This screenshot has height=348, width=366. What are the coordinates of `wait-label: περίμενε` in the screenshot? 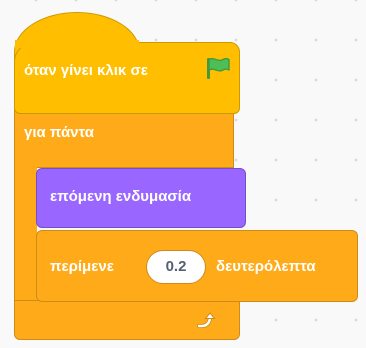 It's located at (82, 266).